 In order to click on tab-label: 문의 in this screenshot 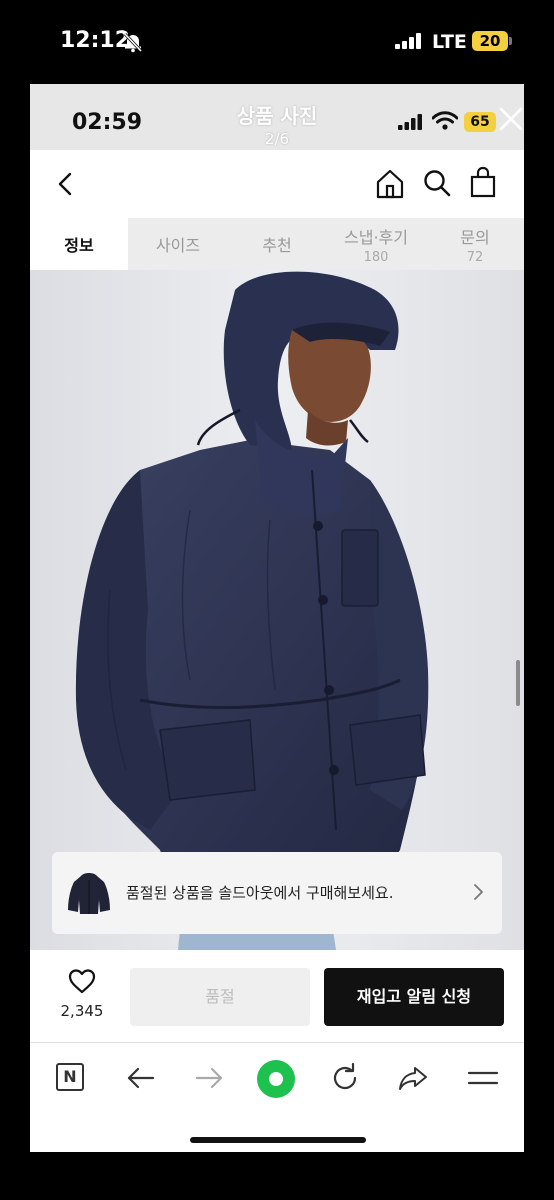, I will do `click(475, 237)`.